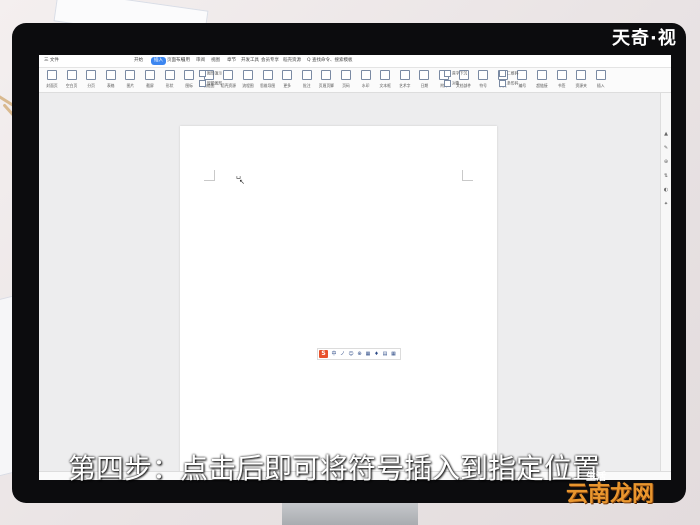 The width and height of the screenshot is (700, 525). What do you see at coordinates (385, 75) in the screenshot?
I see `textbox-icon` at bounding box center [385, 75].